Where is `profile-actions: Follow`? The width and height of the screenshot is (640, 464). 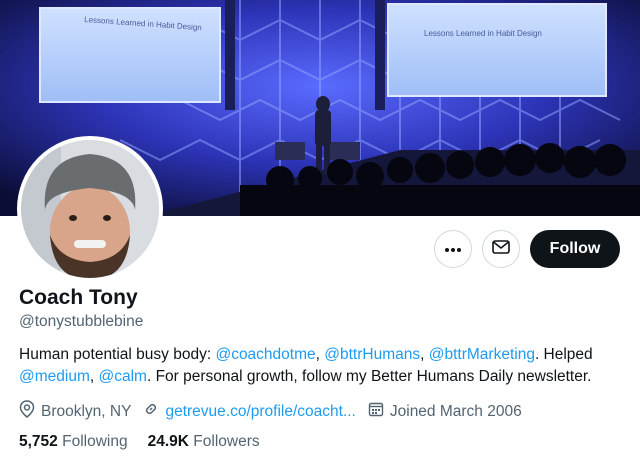 profile-actions: Follow is located at coordinates (527, 249).